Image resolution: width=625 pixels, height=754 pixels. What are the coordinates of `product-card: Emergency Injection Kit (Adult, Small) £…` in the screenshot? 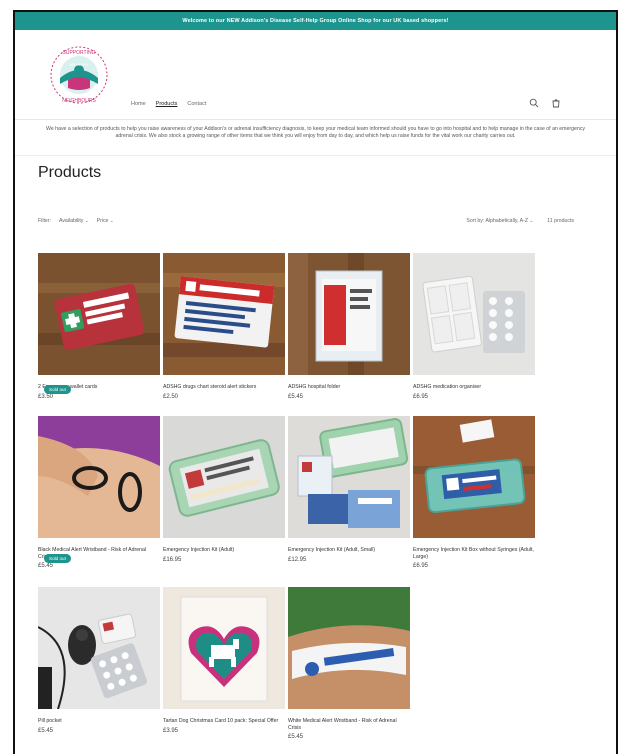 It's located at (349, 489).